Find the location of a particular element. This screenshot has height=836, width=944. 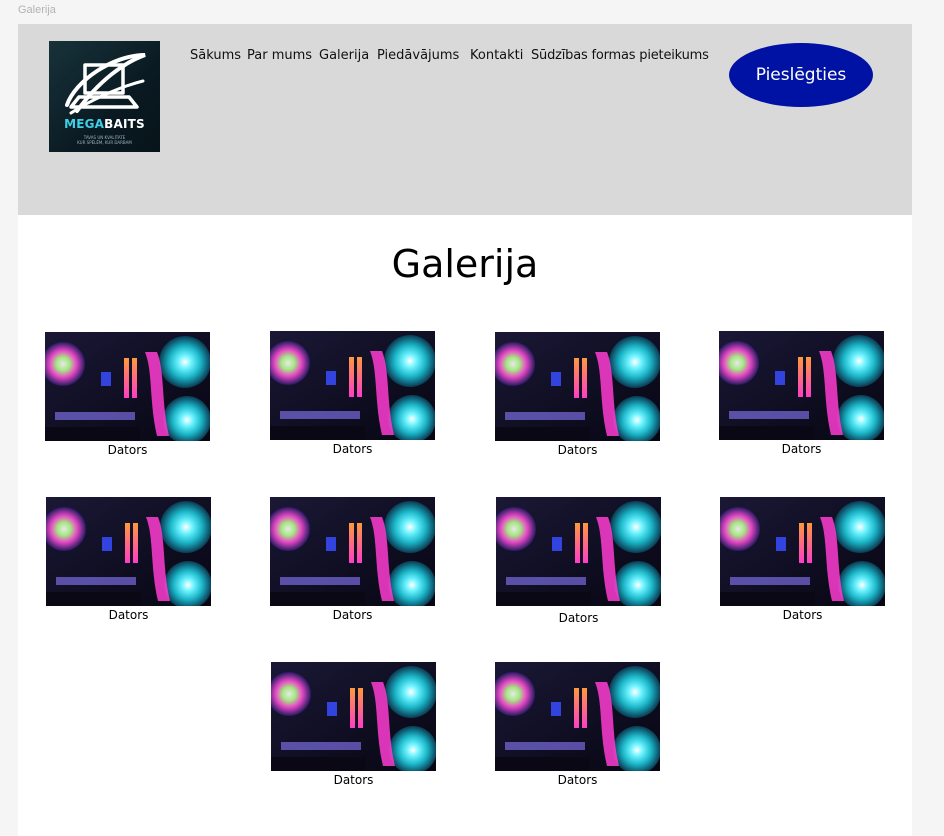

nav-item-par-mums: Par mums is located at coordinates (279, 55).